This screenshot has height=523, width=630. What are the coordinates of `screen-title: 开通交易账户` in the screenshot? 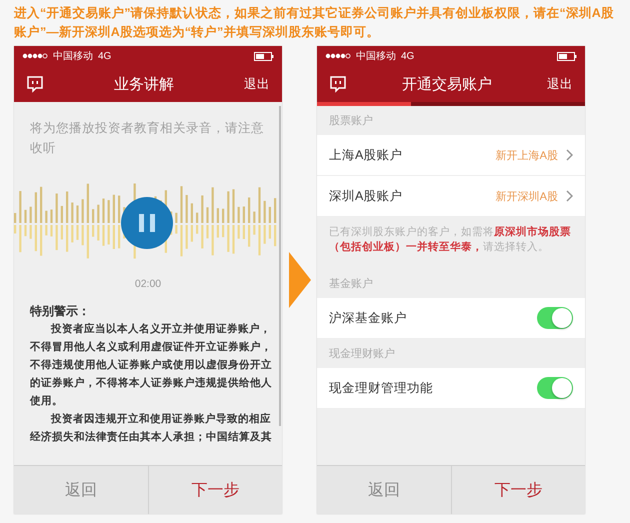 It's located at (447, 84).